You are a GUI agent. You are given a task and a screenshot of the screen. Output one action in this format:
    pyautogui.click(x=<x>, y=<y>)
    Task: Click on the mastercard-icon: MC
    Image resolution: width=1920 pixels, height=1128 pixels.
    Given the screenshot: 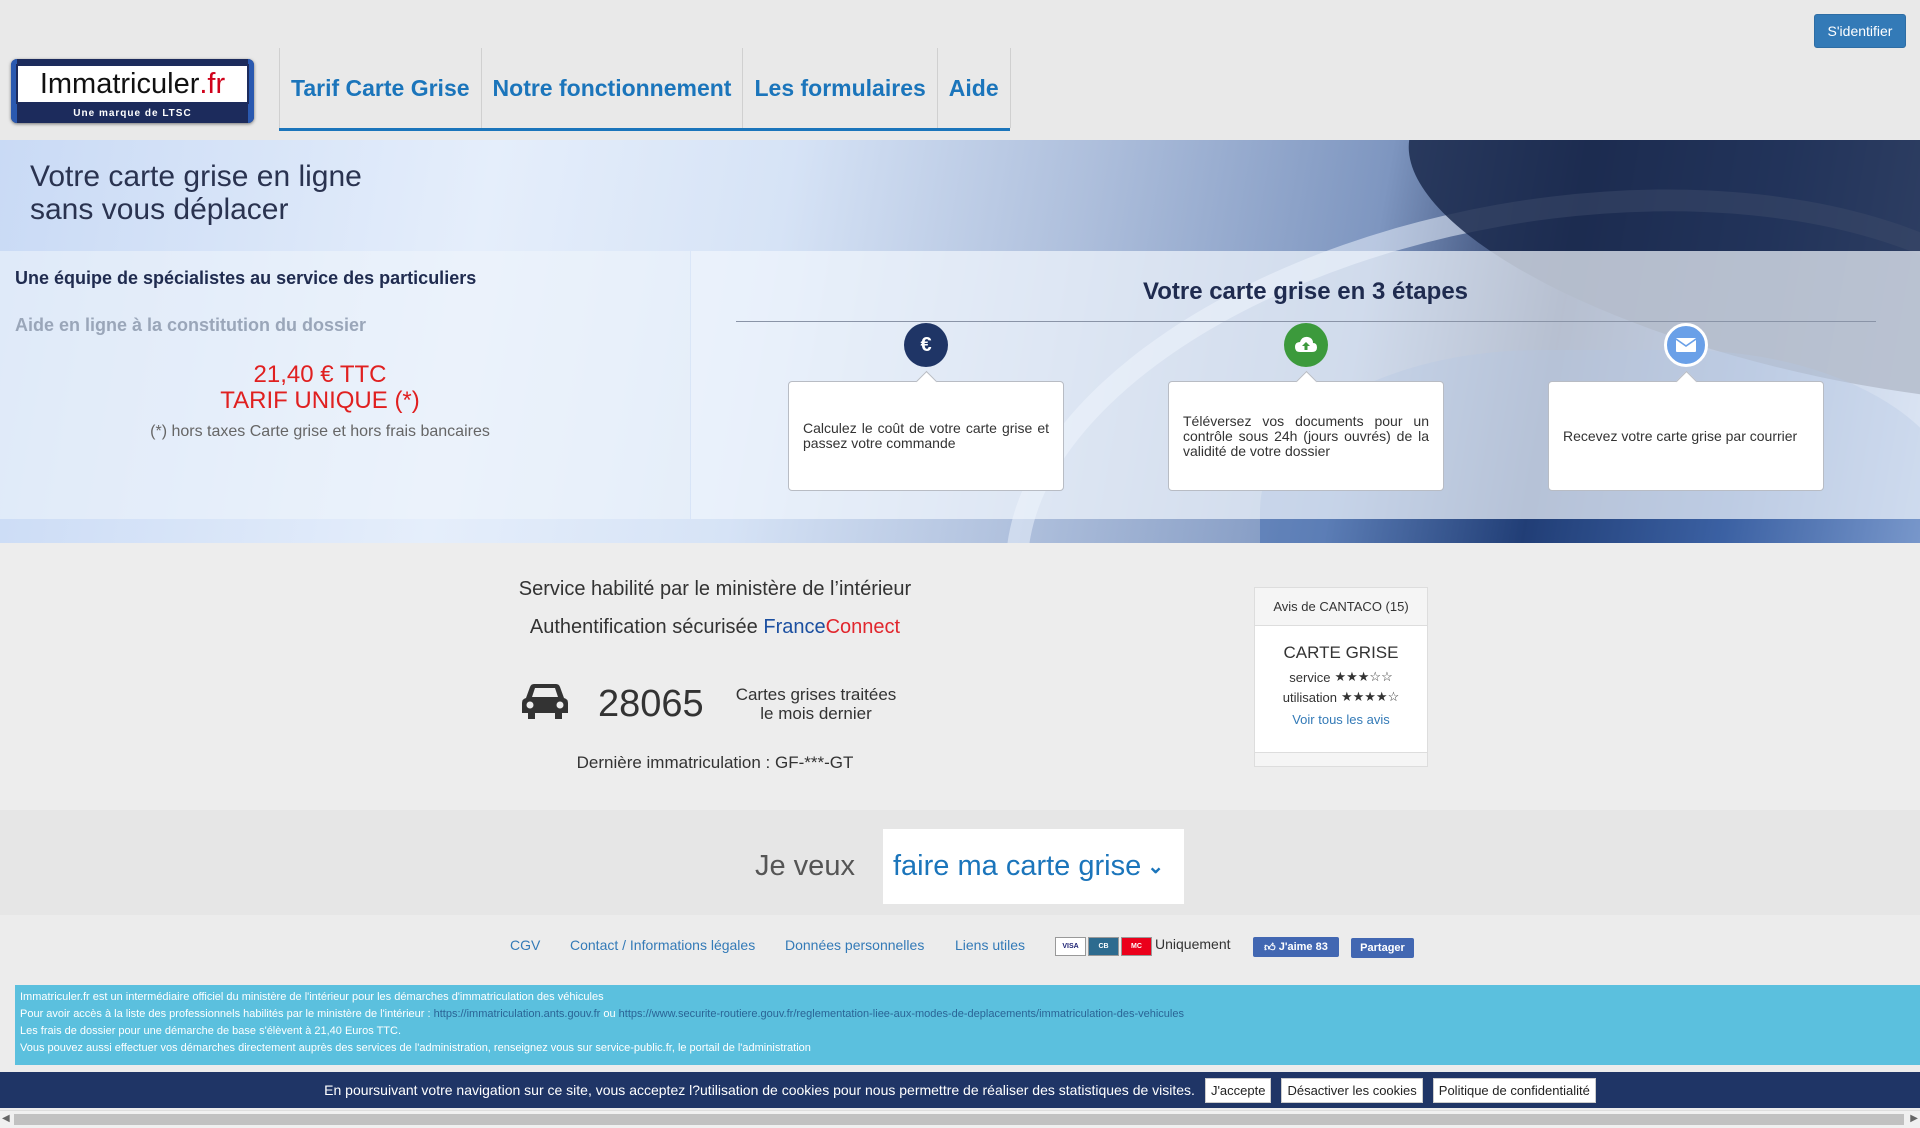 What is the action you would take?
    pyautogui.click(x=1136, y=946)
    